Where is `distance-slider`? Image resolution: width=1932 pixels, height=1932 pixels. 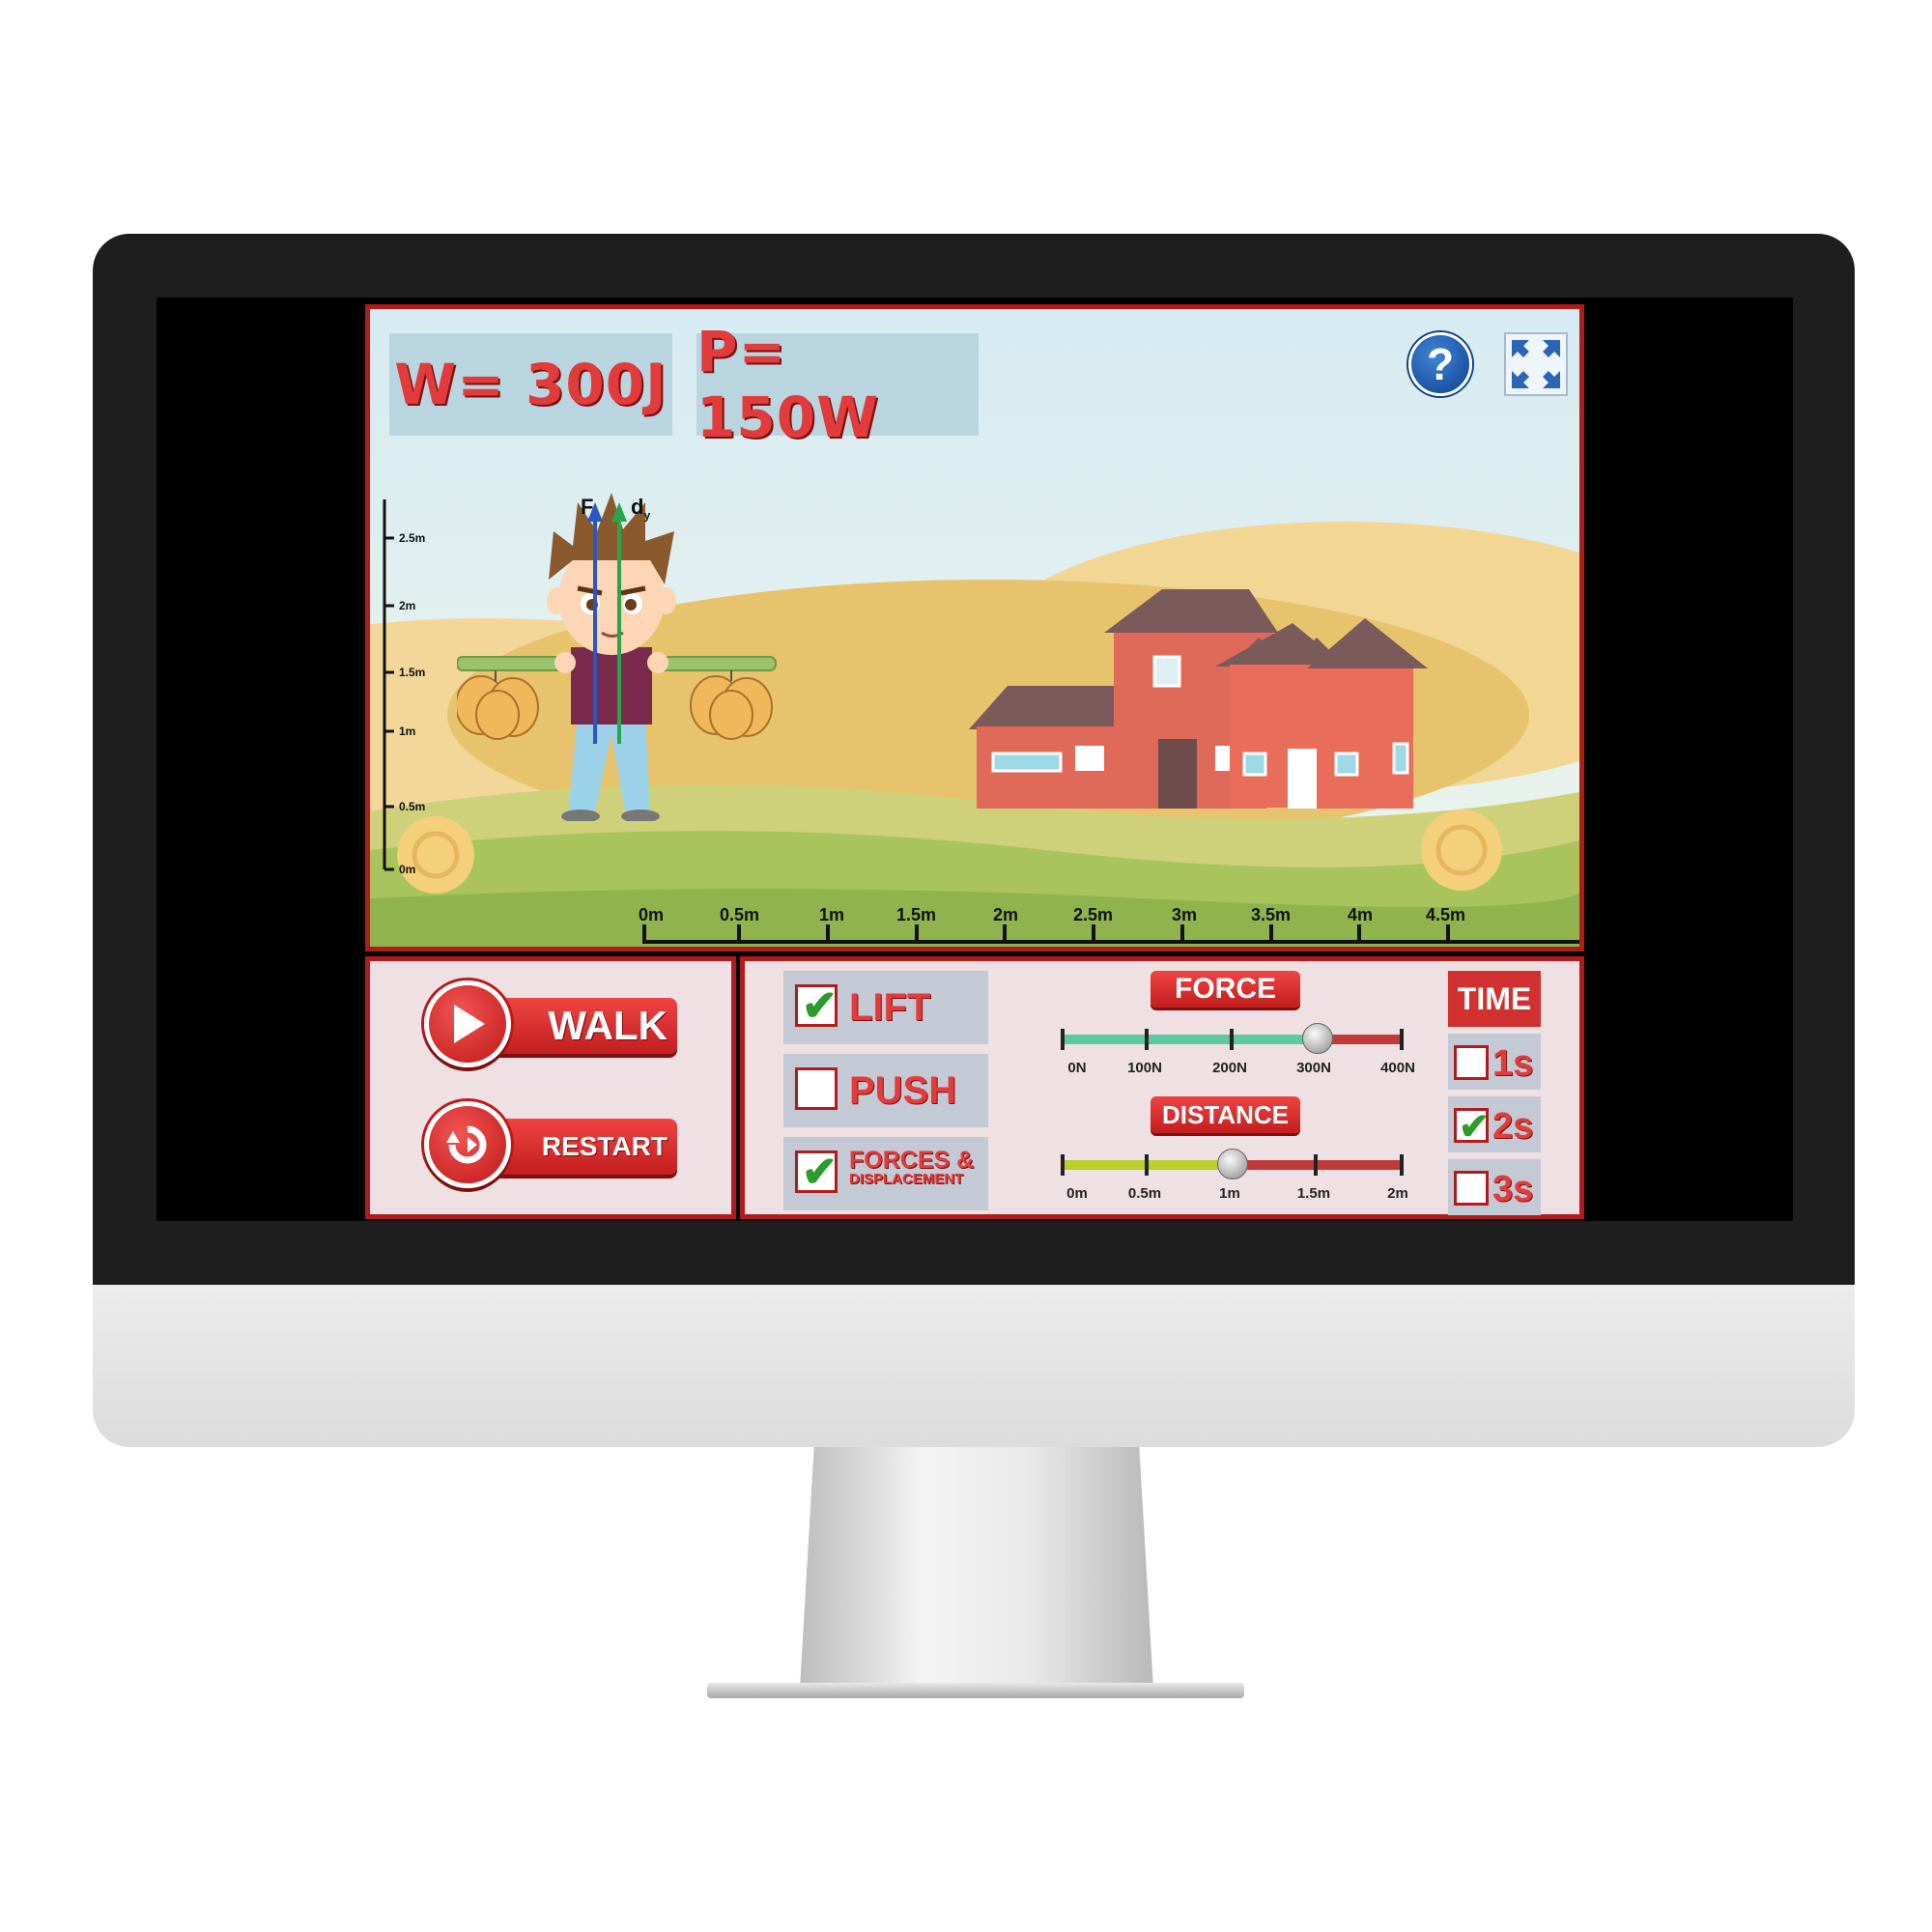 distance-slider is located at coordinates (1232, 1164).